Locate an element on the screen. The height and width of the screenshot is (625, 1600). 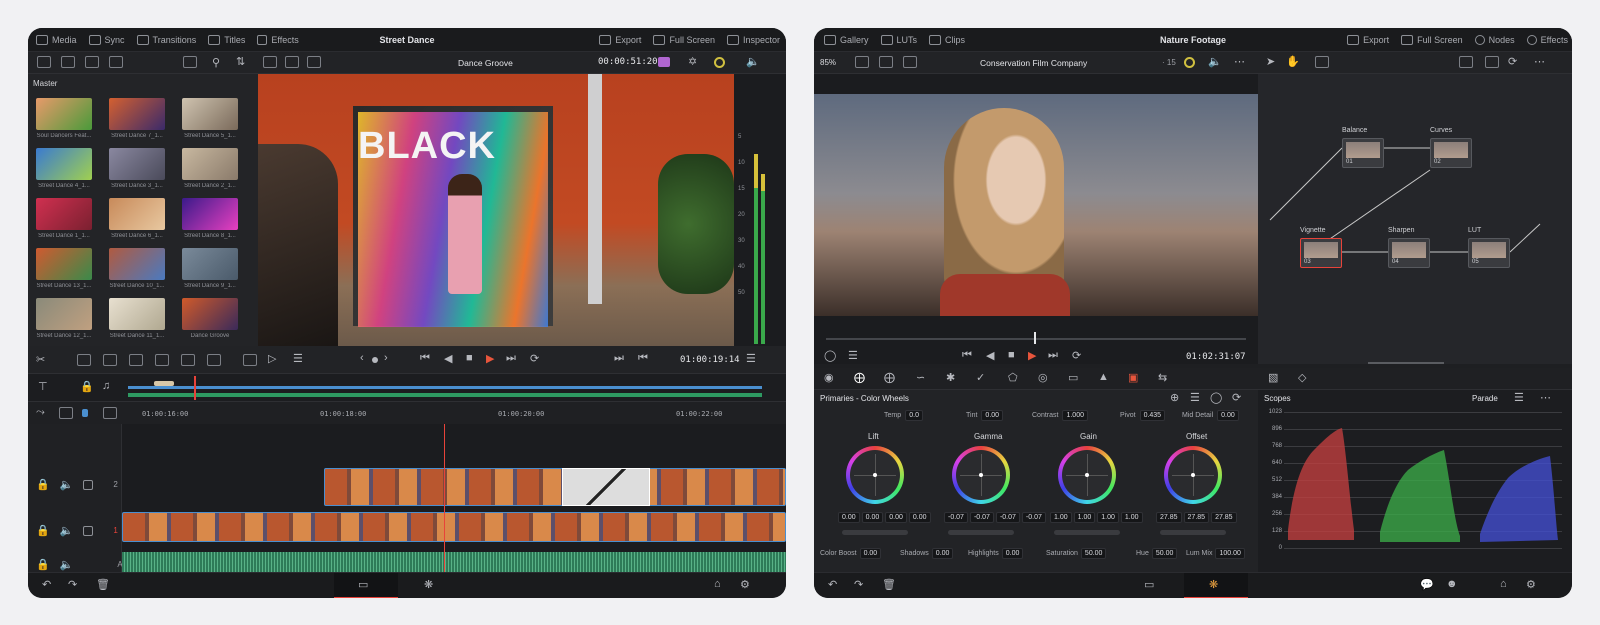
wheel-value: 1.00 is located at coordinates (1061, 517).